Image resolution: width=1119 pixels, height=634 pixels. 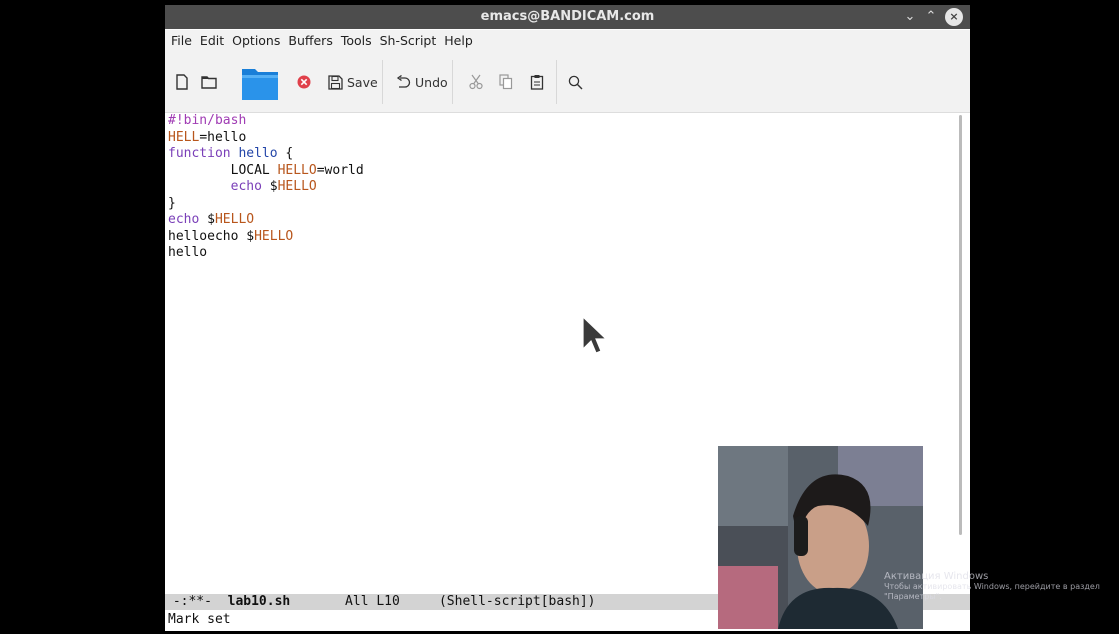 I want to click on copy-icon, so click(x=506, y=82).